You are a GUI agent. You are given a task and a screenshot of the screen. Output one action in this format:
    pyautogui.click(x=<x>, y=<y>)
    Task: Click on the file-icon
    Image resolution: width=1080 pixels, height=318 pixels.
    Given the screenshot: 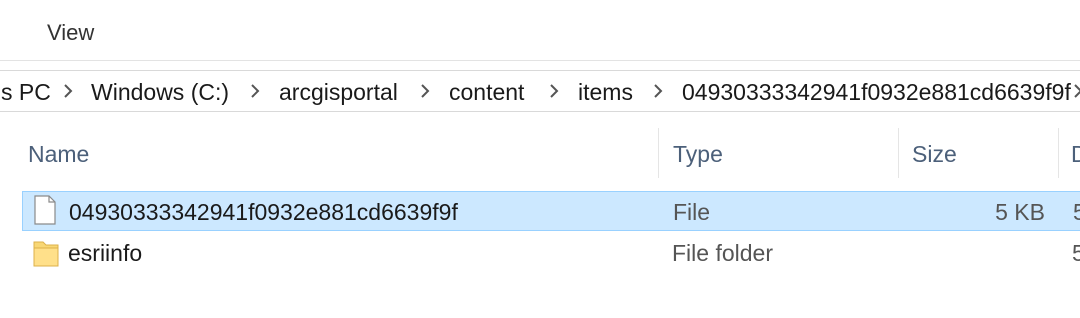 What is the action you would take?
    pyautogui.click(x=45, y=212)
    